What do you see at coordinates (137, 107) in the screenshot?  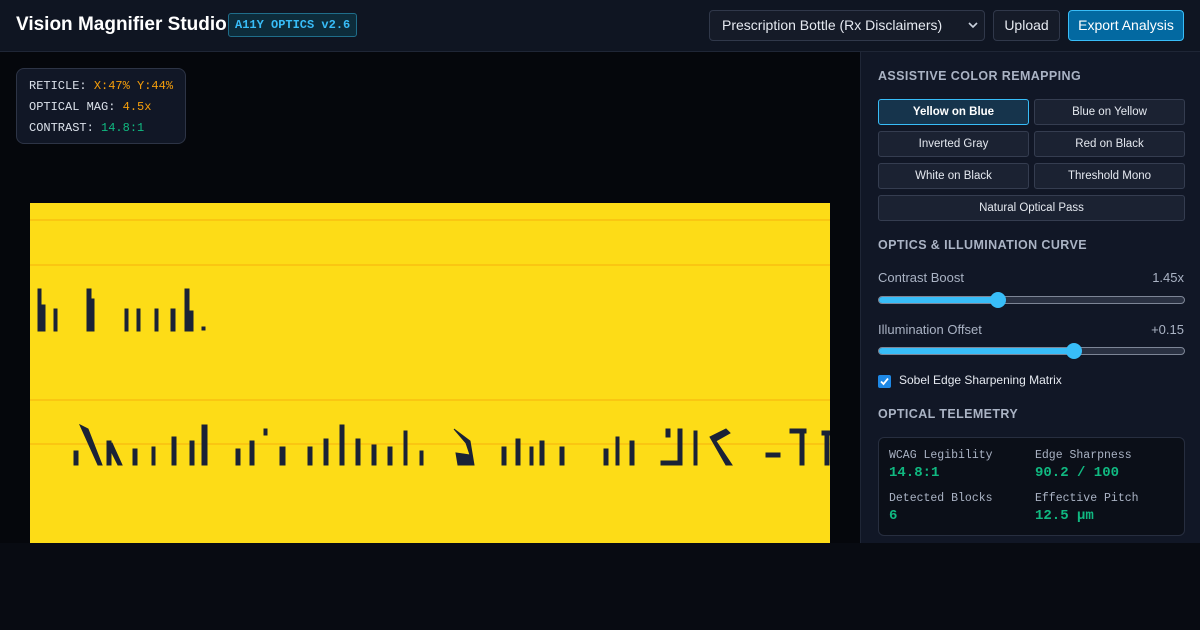 I see `hud-mag-value: 4.5x` at bounding box center [137, 107].